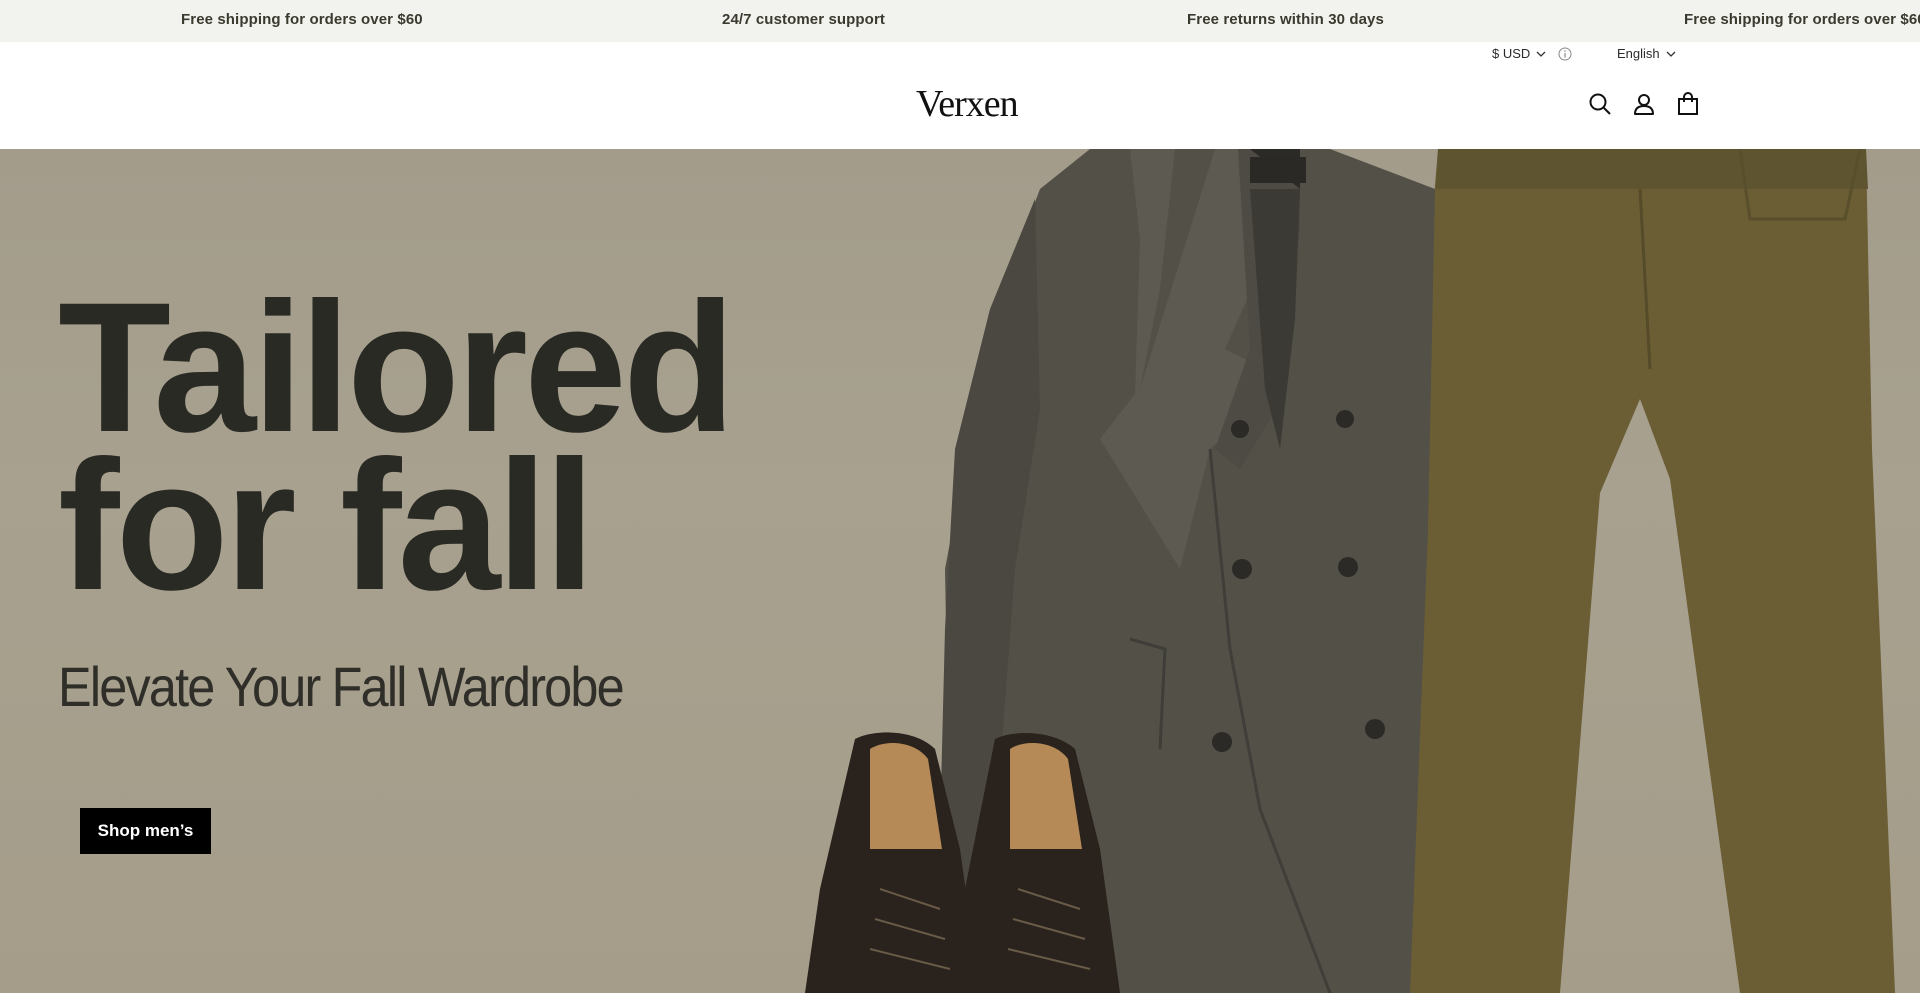 This screenshot has width=1920, height=993. What do you see at coordinates (1600, 104) in the screenshot?
I see `search-icon` at bounding box center [1600, 104].